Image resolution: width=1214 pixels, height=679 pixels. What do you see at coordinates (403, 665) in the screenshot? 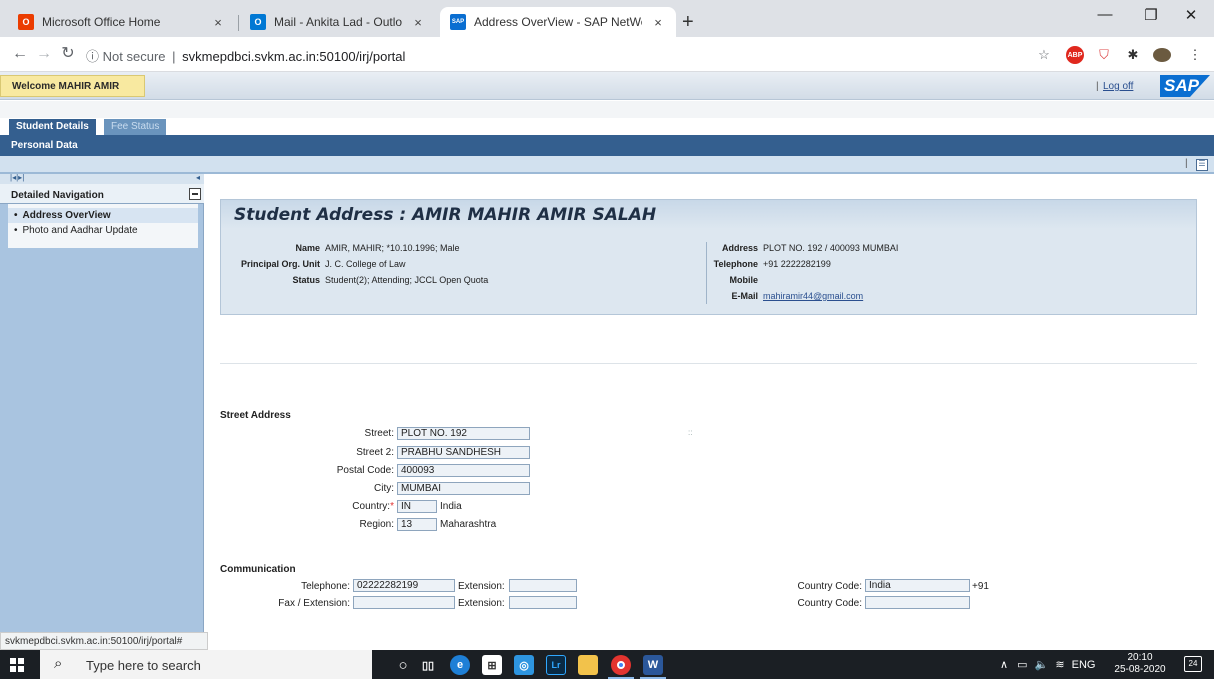
I see `cortana-icon: ○` at bounding box center [403, 665].